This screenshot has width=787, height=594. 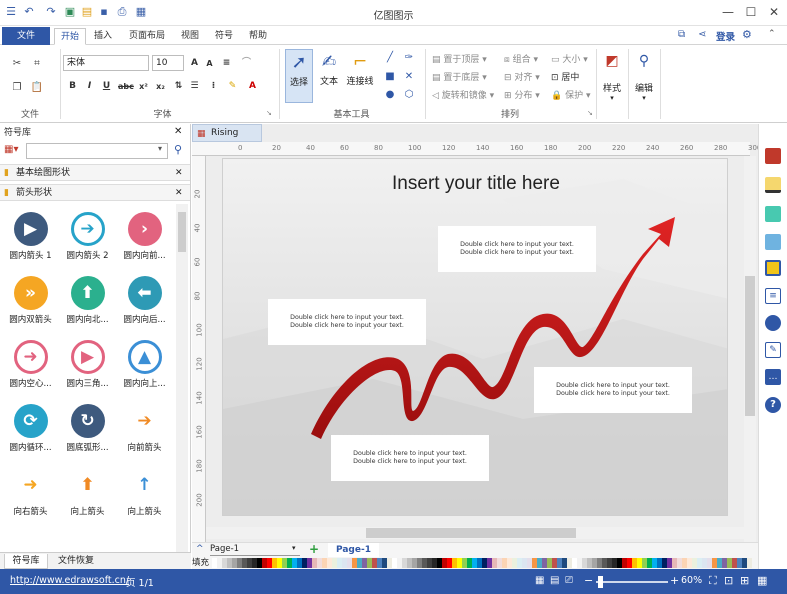 What do you see at coordinates (17, 64) in the screenshot?
I see `cut-icon: ✂` at bounding box center [17, 64].